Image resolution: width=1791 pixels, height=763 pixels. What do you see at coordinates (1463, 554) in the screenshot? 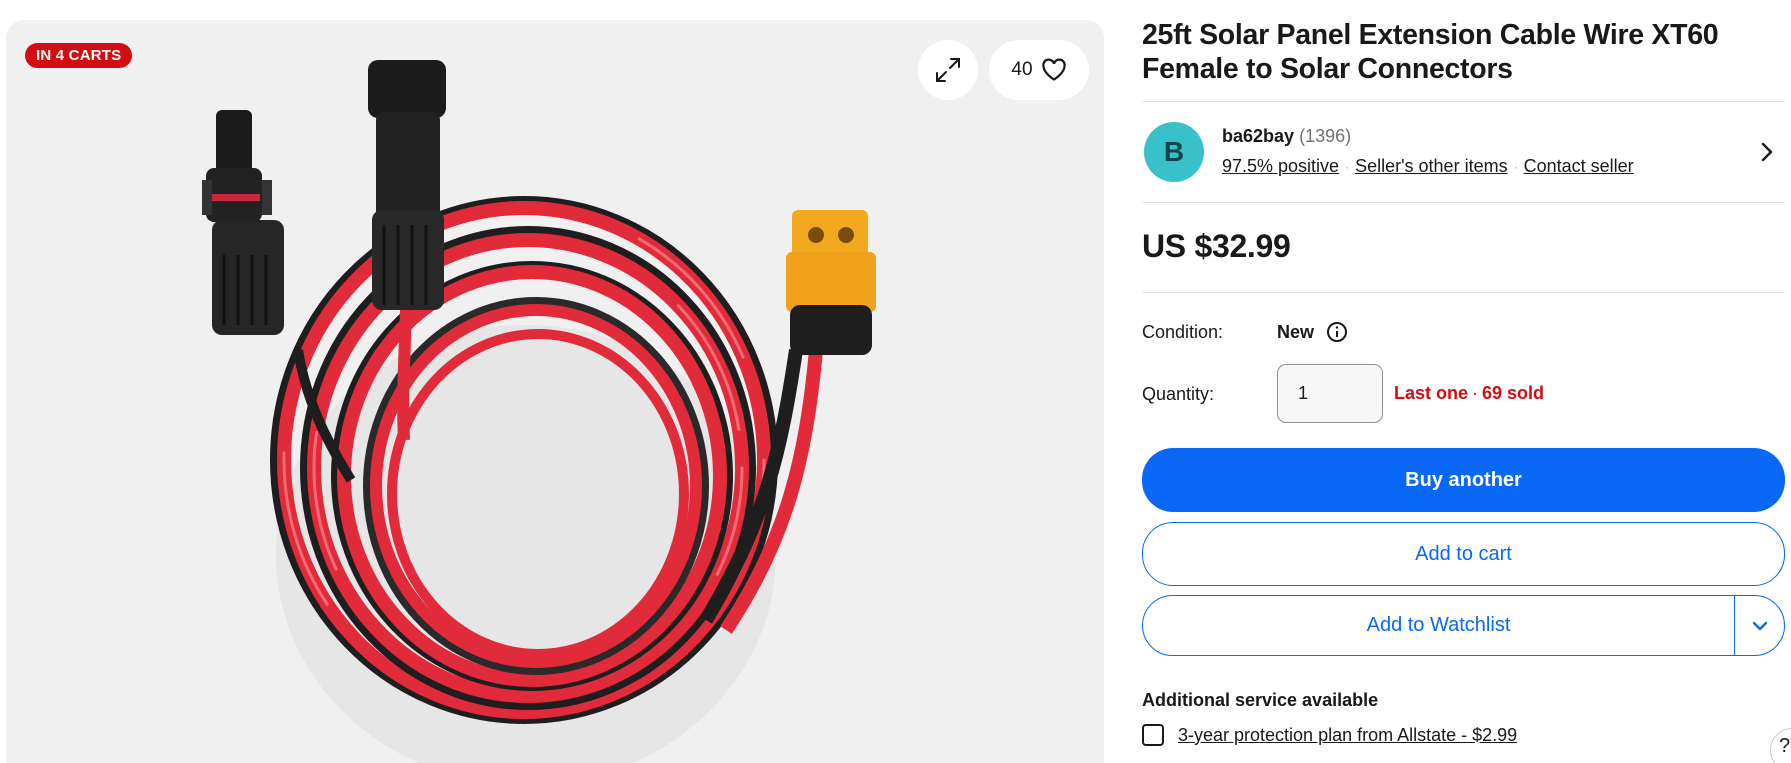
I see `add-to-cart-button: Add to cart` at bounding box center [1463, 554].